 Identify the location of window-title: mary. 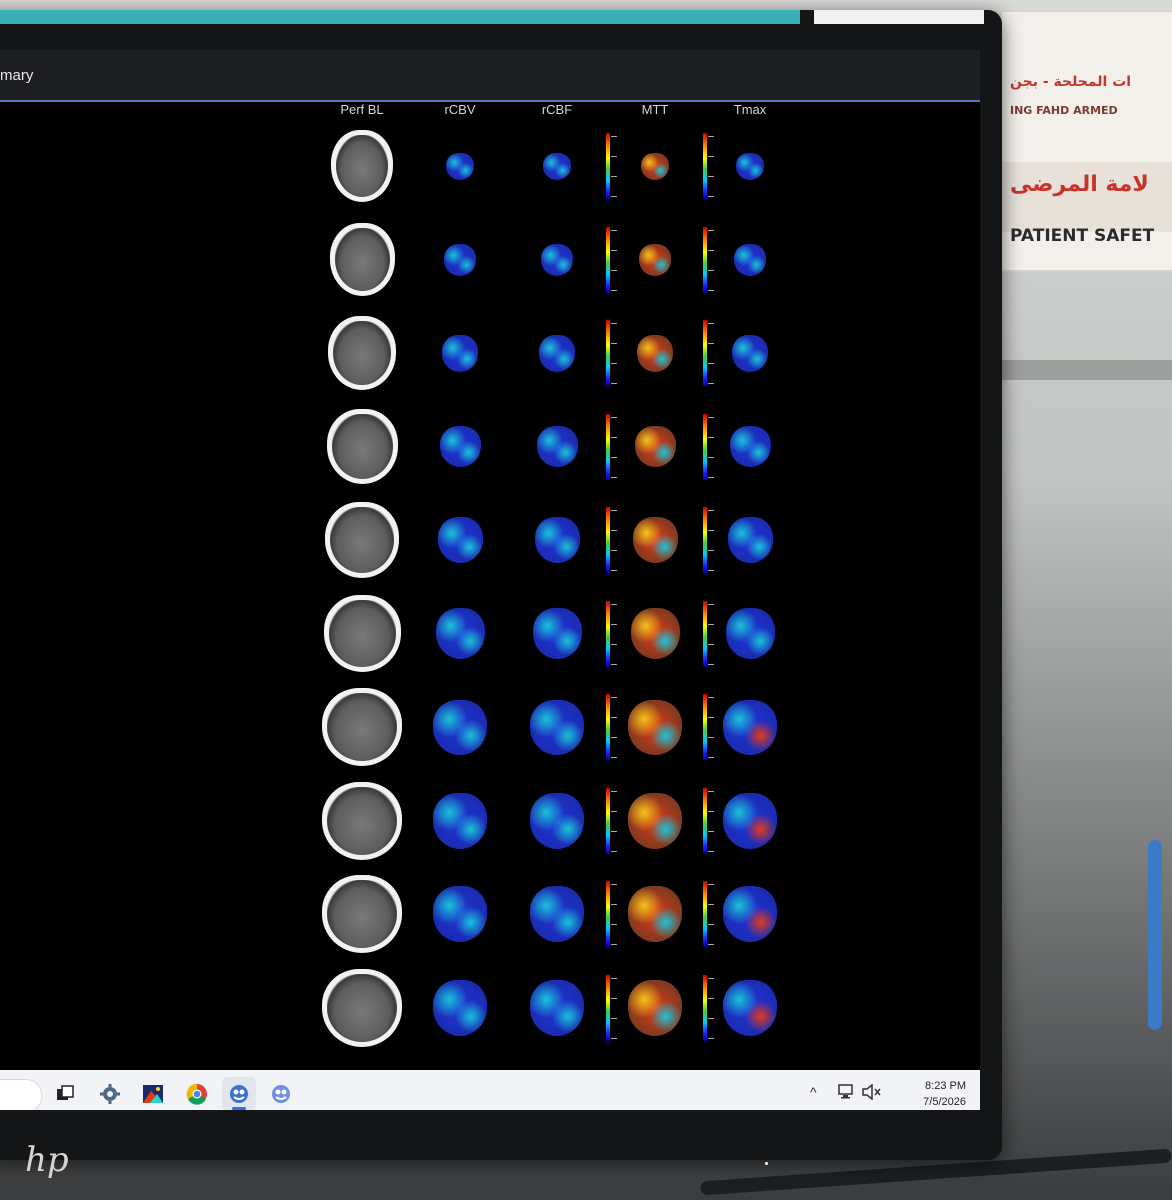
(17, 75).